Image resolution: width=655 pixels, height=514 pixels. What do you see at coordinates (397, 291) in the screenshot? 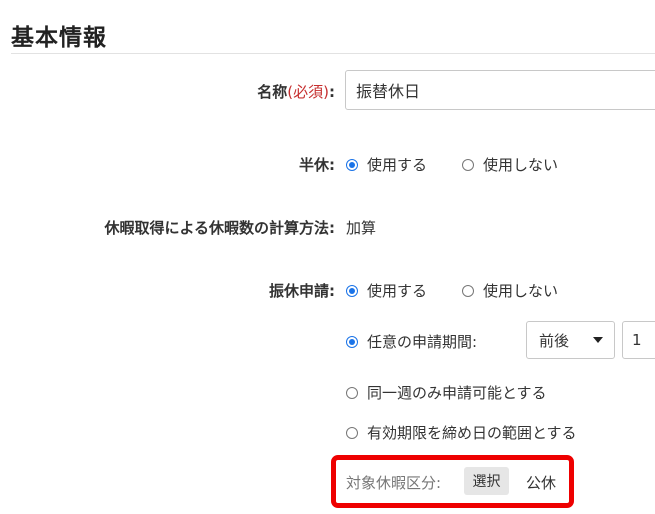
I see `substitute-use-label: 使用する` at bounding box center [397, 291].